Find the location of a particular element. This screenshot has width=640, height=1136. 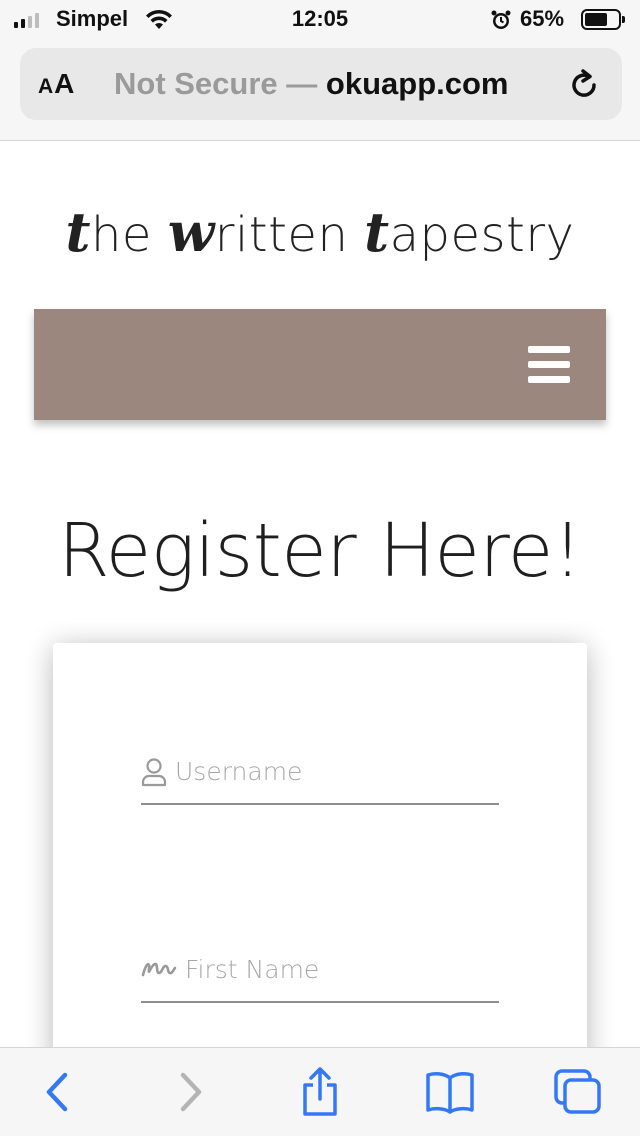

title-part: apestry is located at coordinates (482, 235).